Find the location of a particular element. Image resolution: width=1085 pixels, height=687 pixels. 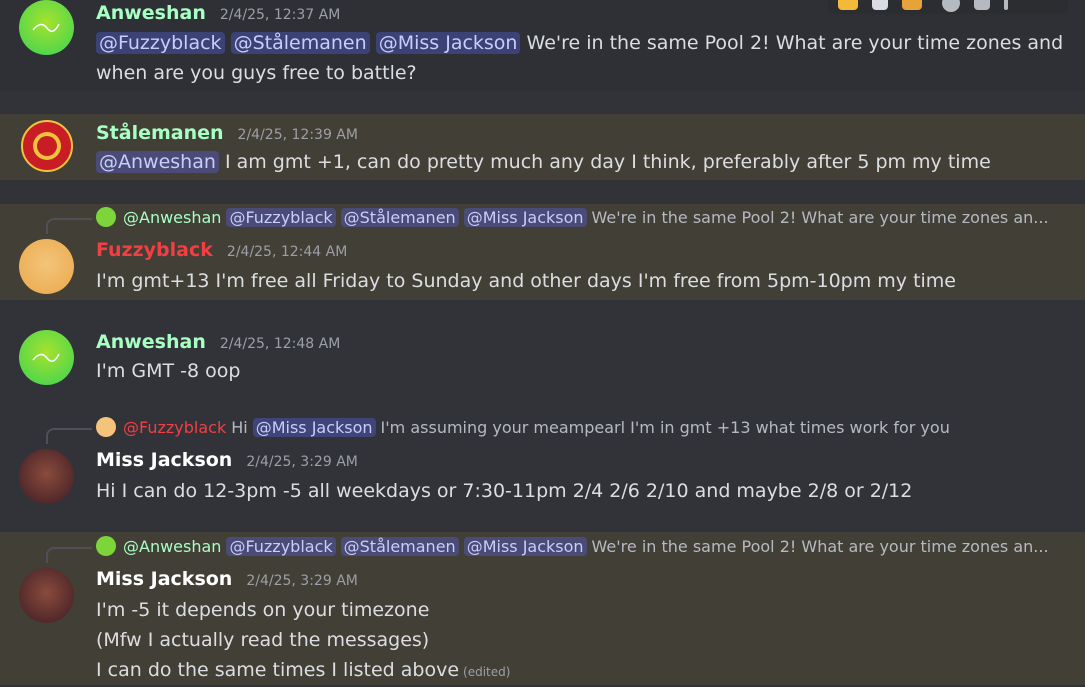

author-name: Fuzzyblack is located at coordinates (154, 250).